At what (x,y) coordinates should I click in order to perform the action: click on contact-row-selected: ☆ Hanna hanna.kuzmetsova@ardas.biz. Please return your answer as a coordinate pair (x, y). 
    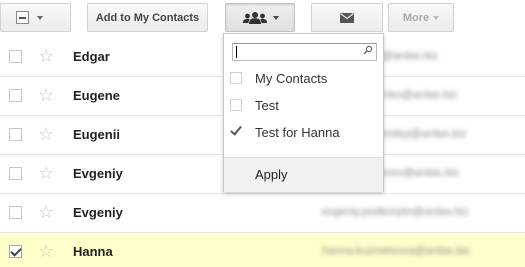
    Looking at the image, I should click on (262, 250).